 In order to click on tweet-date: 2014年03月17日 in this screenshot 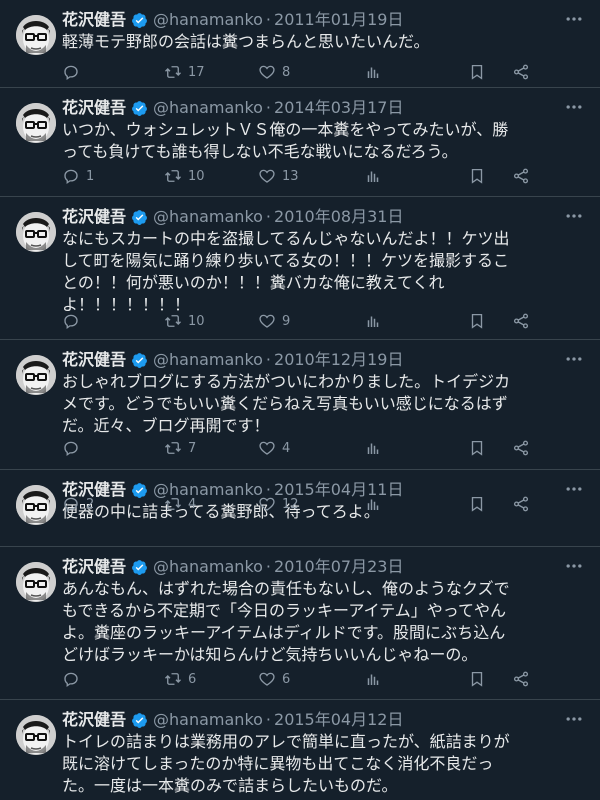, I will do `click(338, 108)`.